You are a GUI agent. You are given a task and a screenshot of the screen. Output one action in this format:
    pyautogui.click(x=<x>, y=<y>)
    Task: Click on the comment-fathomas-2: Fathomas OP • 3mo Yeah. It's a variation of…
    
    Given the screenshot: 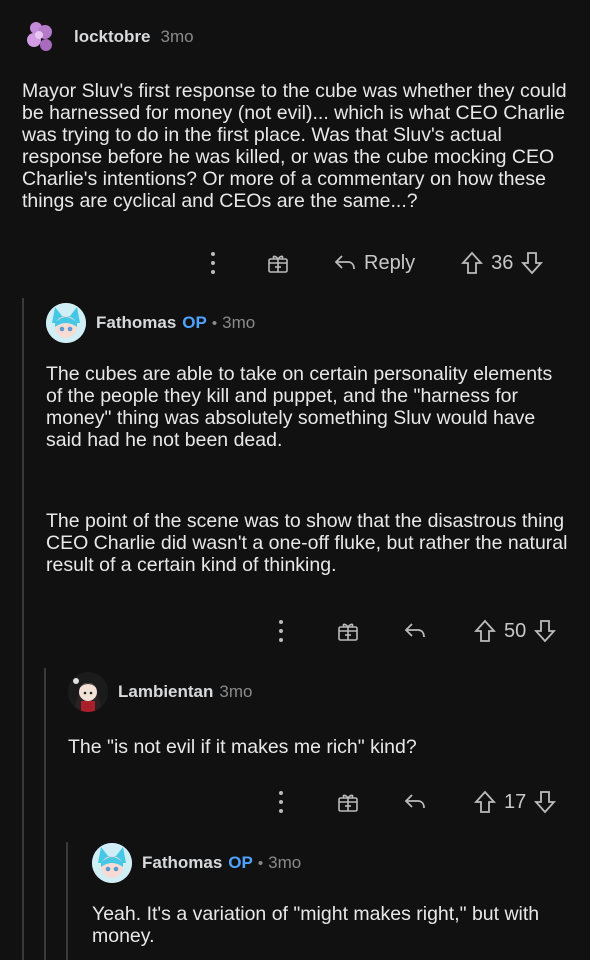 What is the action you would take?
    pyautogui.click(x=327, y=895)
    